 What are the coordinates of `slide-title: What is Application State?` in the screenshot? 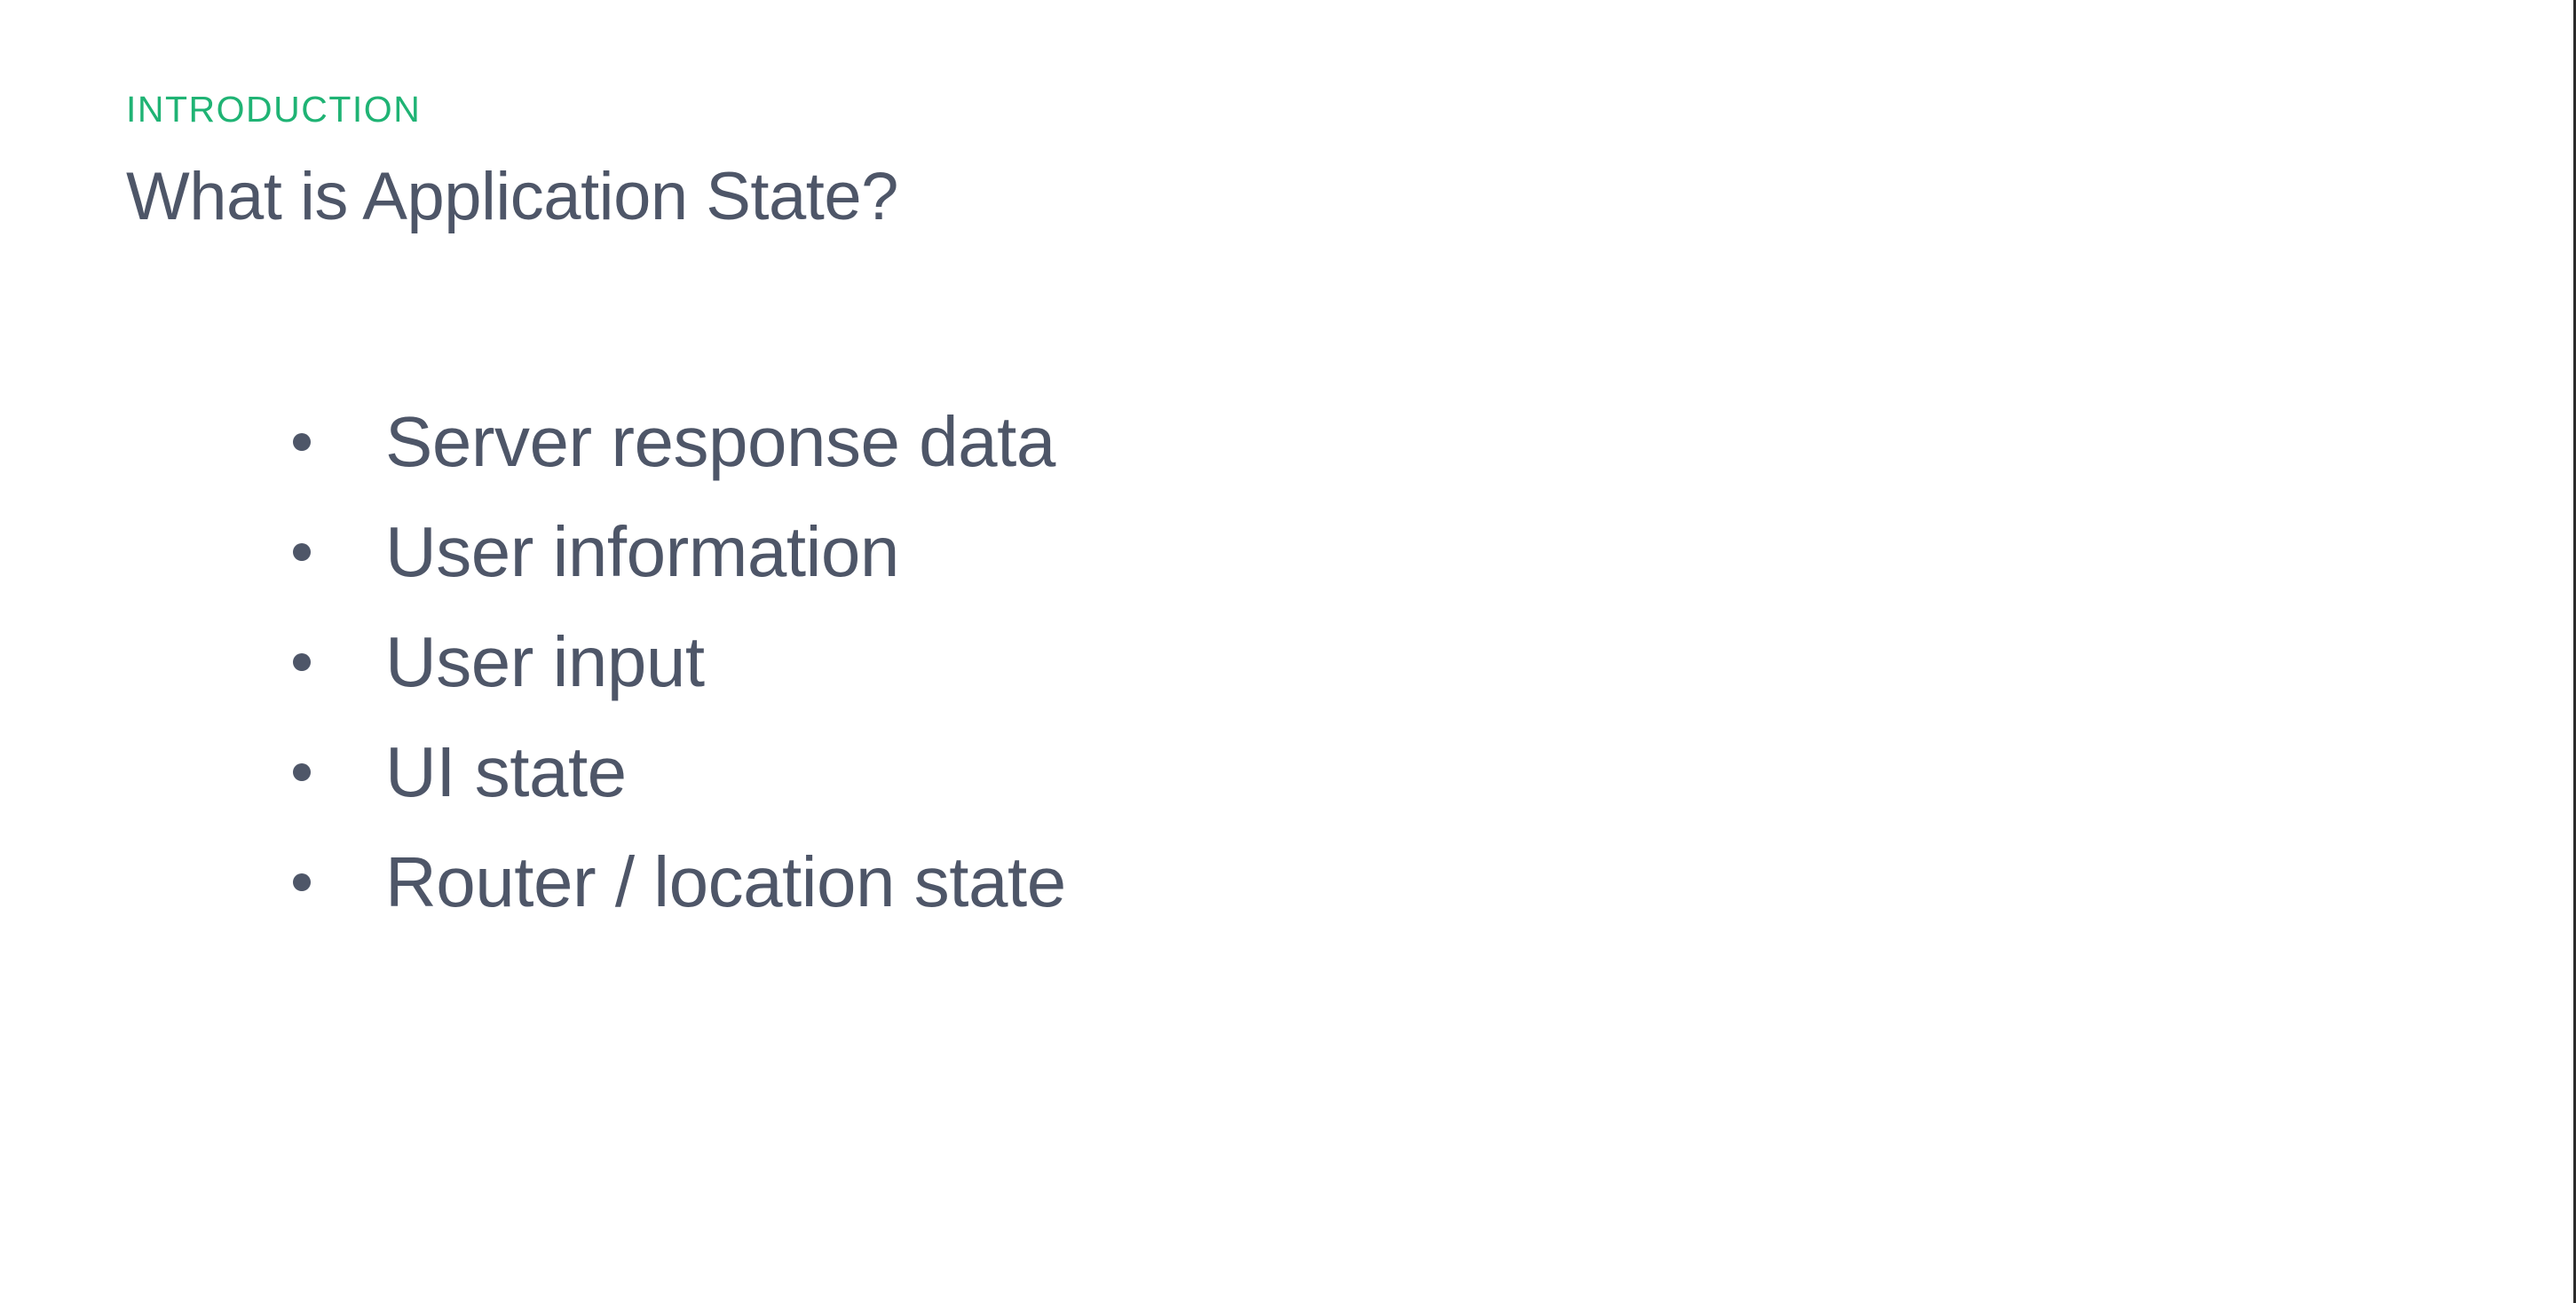 It's located at (512, 196).